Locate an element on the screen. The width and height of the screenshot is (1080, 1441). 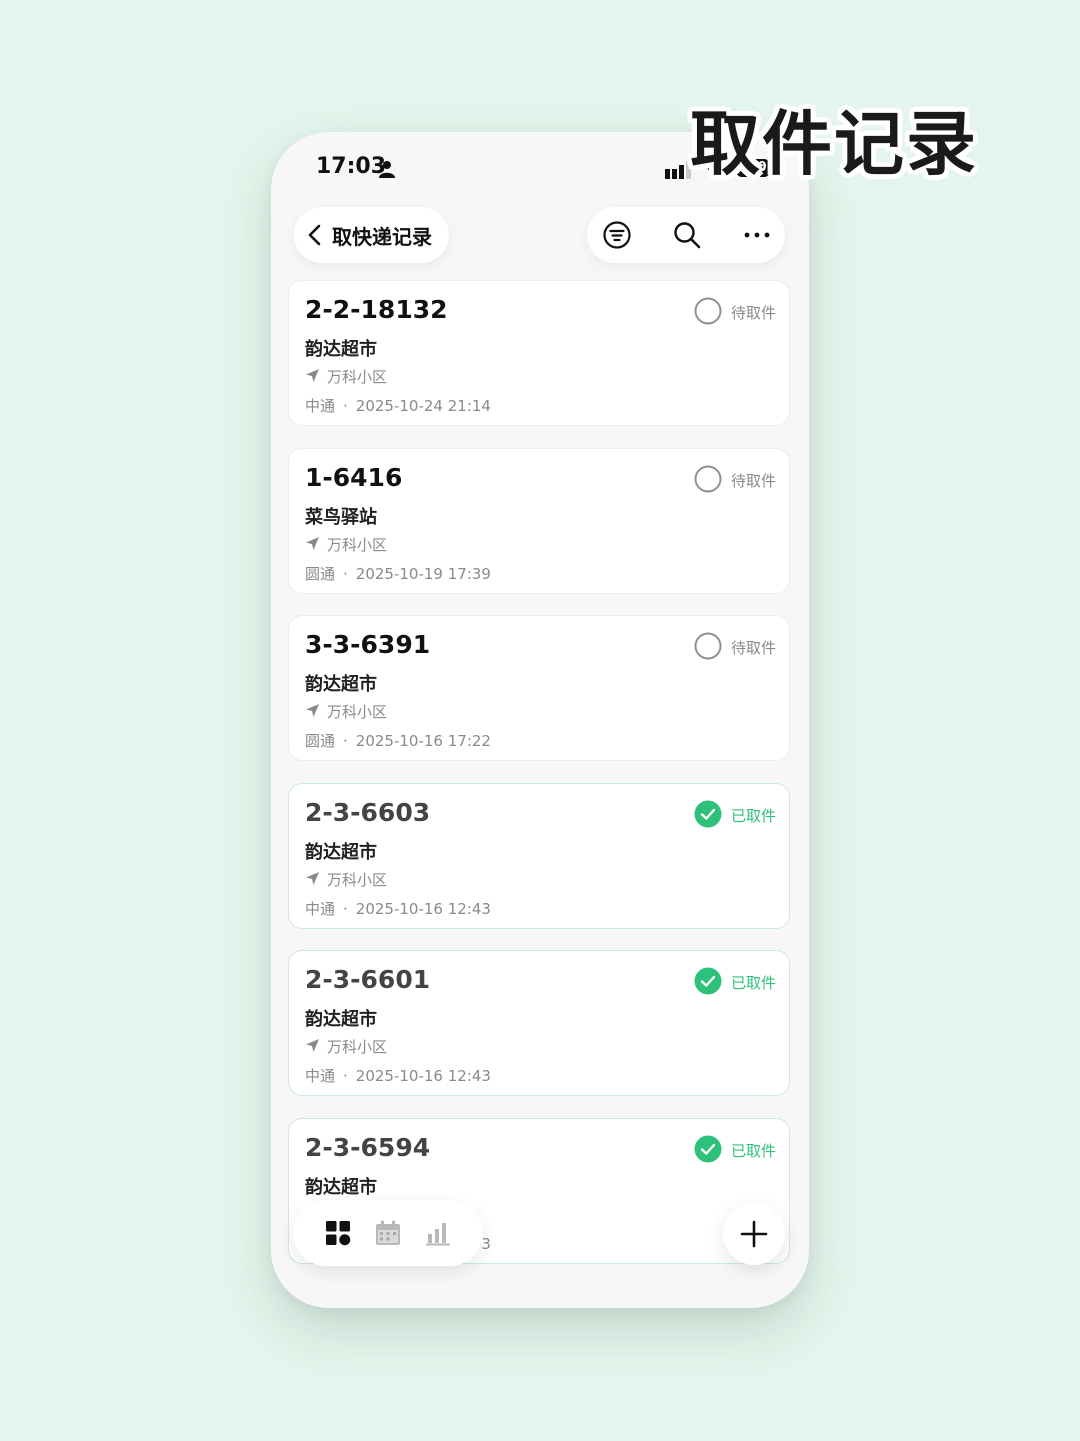
record-card: 2-3-6603 韵达超市万科小区中通 · 2025-10-16 12:43 已取件 is located at coordinates (539, 855).